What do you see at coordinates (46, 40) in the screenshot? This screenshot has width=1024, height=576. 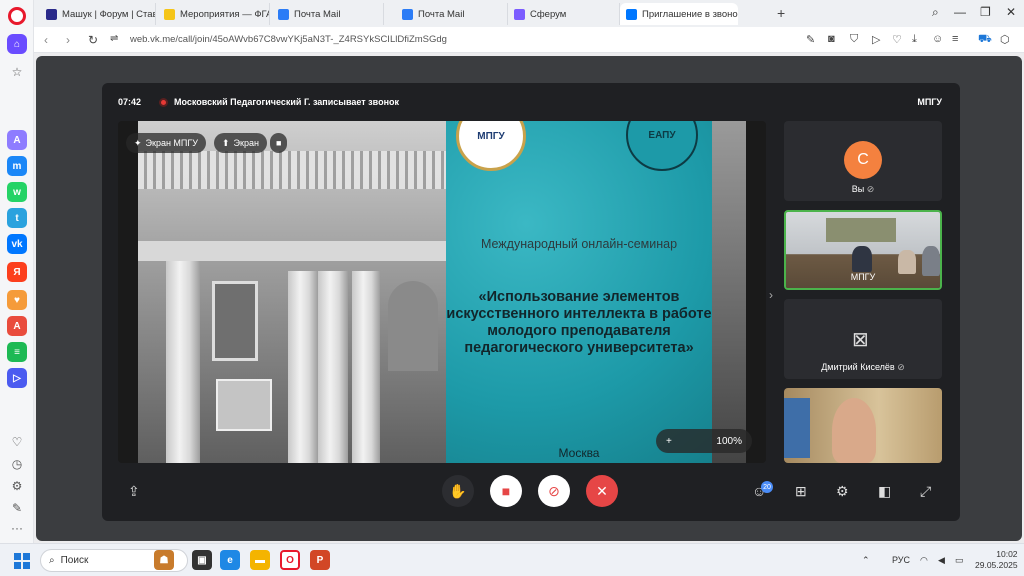 I see `back-icon: ‹` at bounding box center [46, 40].